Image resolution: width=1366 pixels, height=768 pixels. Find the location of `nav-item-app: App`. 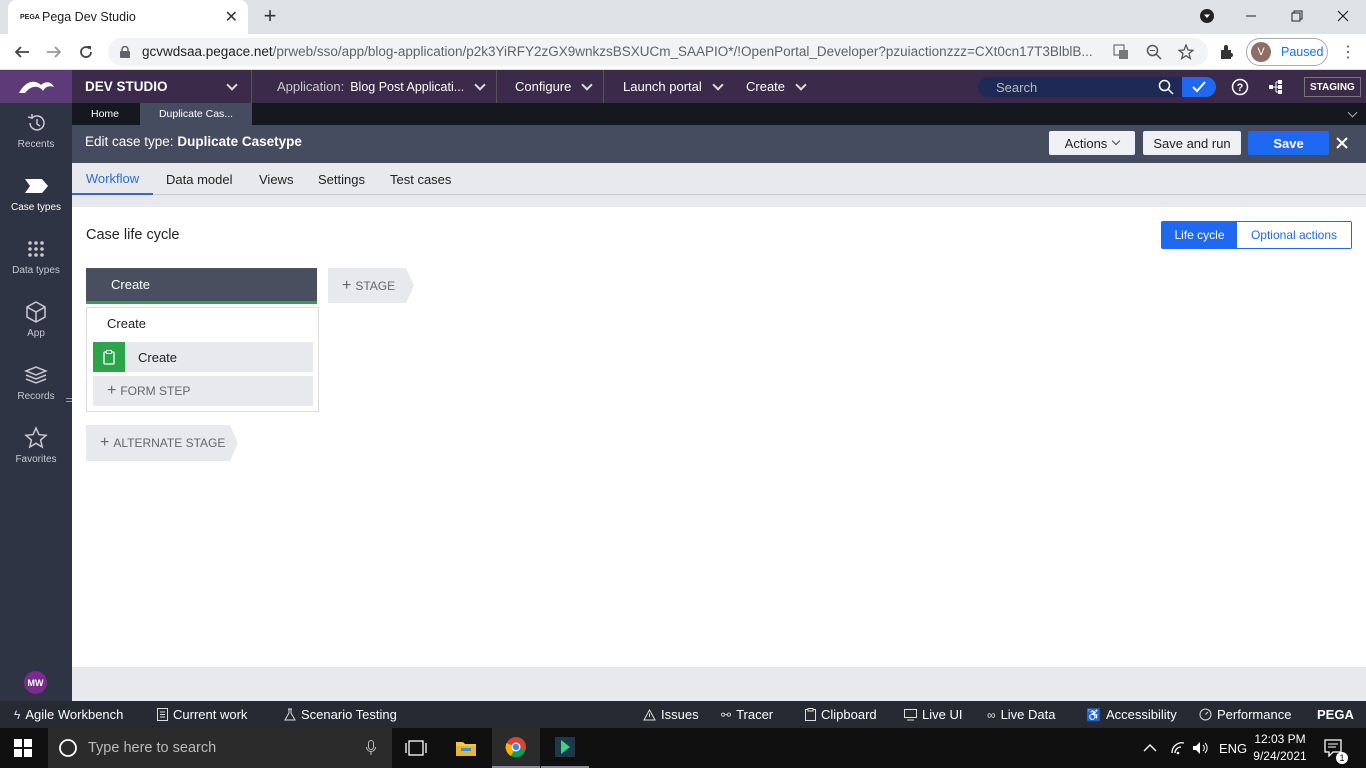

nav-item-app: App is located at coordinates (36, 323).